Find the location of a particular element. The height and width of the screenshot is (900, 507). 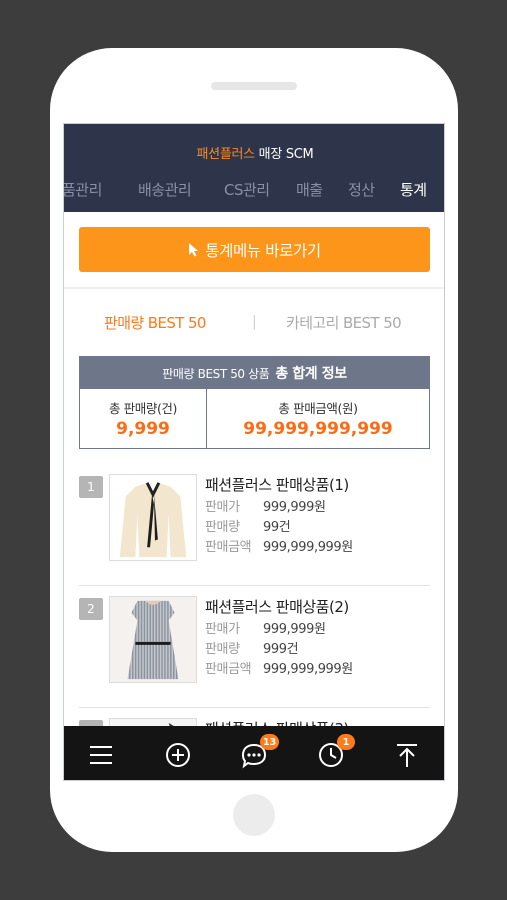

menu-item-settlement: 정산 is located at coordinates (361, 189).